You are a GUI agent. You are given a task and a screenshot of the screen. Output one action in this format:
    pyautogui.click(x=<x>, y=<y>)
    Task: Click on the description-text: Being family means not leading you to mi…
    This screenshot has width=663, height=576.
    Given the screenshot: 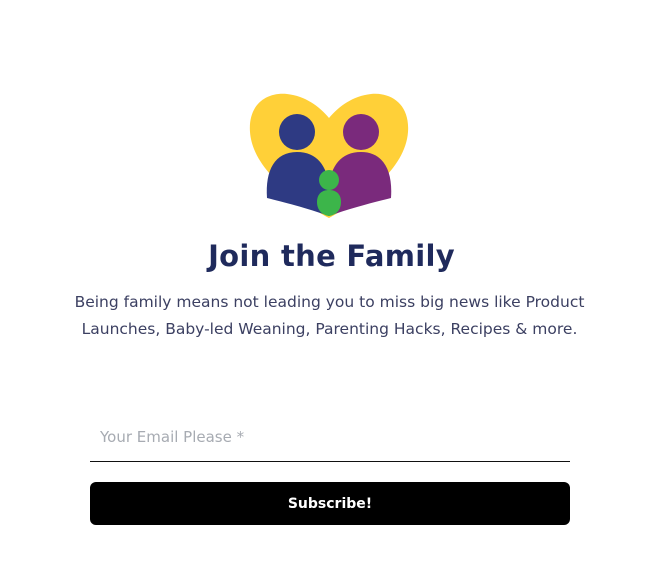 What is the action you would take?
    pyautogui.click(x=329, y=315)
    